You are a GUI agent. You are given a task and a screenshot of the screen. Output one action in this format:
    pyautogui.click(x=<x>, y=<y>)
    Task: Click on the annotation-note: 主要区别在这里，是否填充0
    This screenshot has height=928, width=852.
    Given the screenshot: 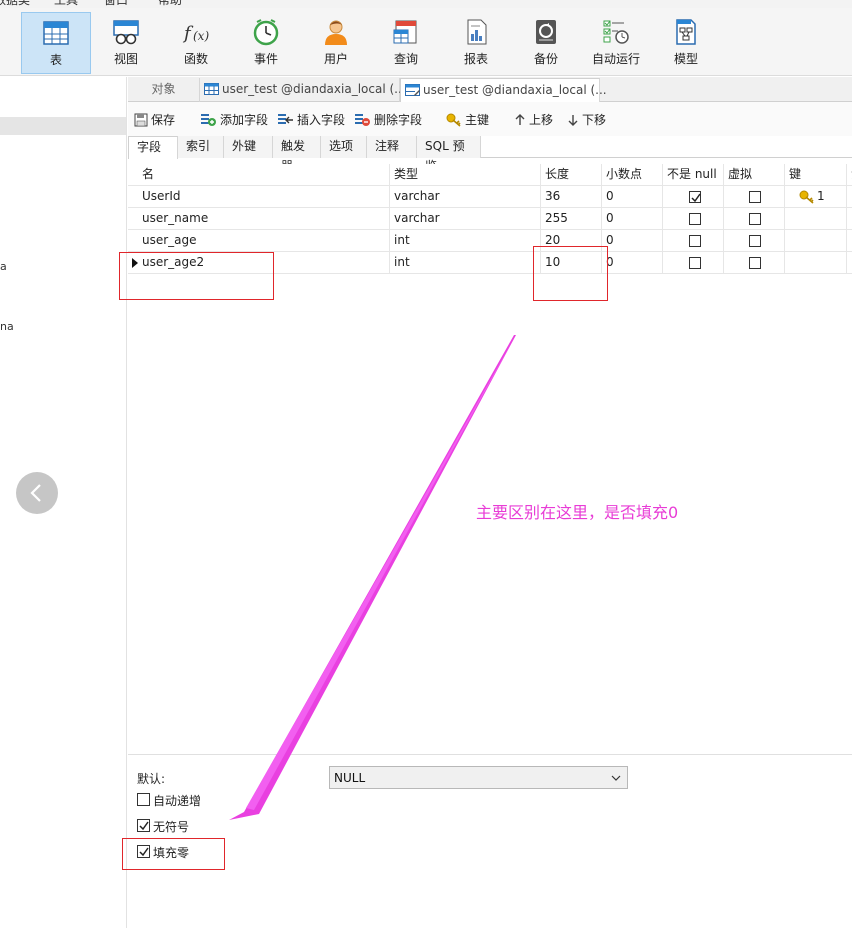 What is the action you would take?
    pyautogui.click(x=577, y=512)
    